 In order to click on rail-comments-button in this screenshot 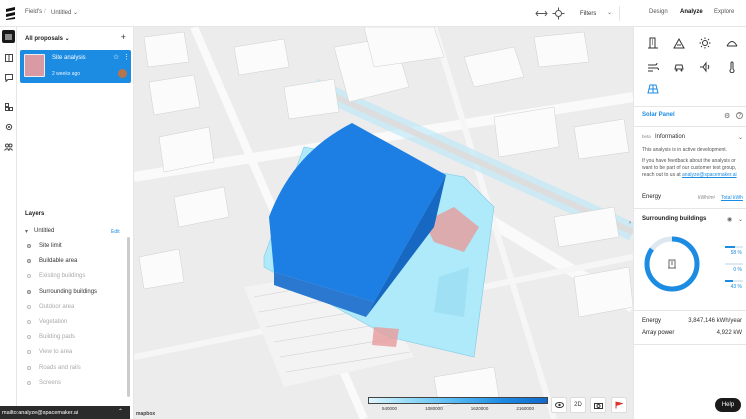, I will do `click(8, 77)`.